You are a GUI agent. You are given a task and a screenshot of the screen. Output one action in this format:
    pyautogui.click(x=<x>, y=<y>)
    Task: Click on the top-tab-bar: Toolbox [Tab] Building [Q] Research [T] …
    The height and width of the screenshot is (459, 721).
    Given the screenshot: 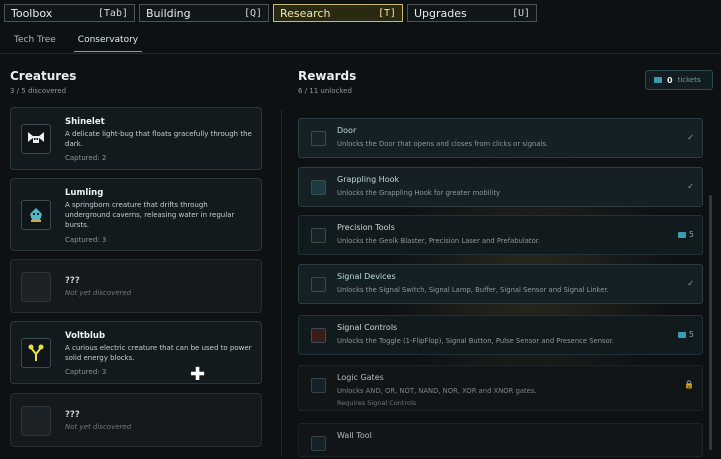 What is the action you would take?
    pyautogui.click(x=270, y=13)
    